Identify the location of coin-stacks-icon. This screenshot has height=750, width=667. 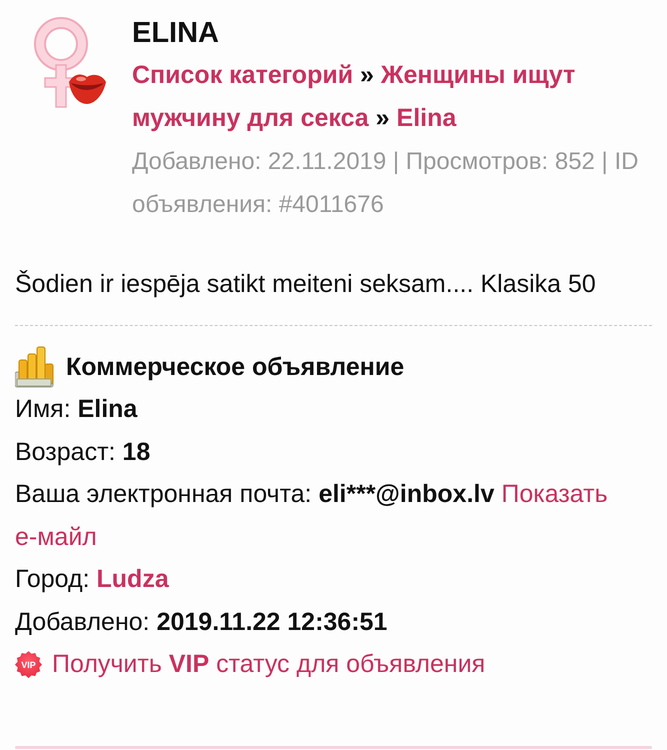
(35, 367).